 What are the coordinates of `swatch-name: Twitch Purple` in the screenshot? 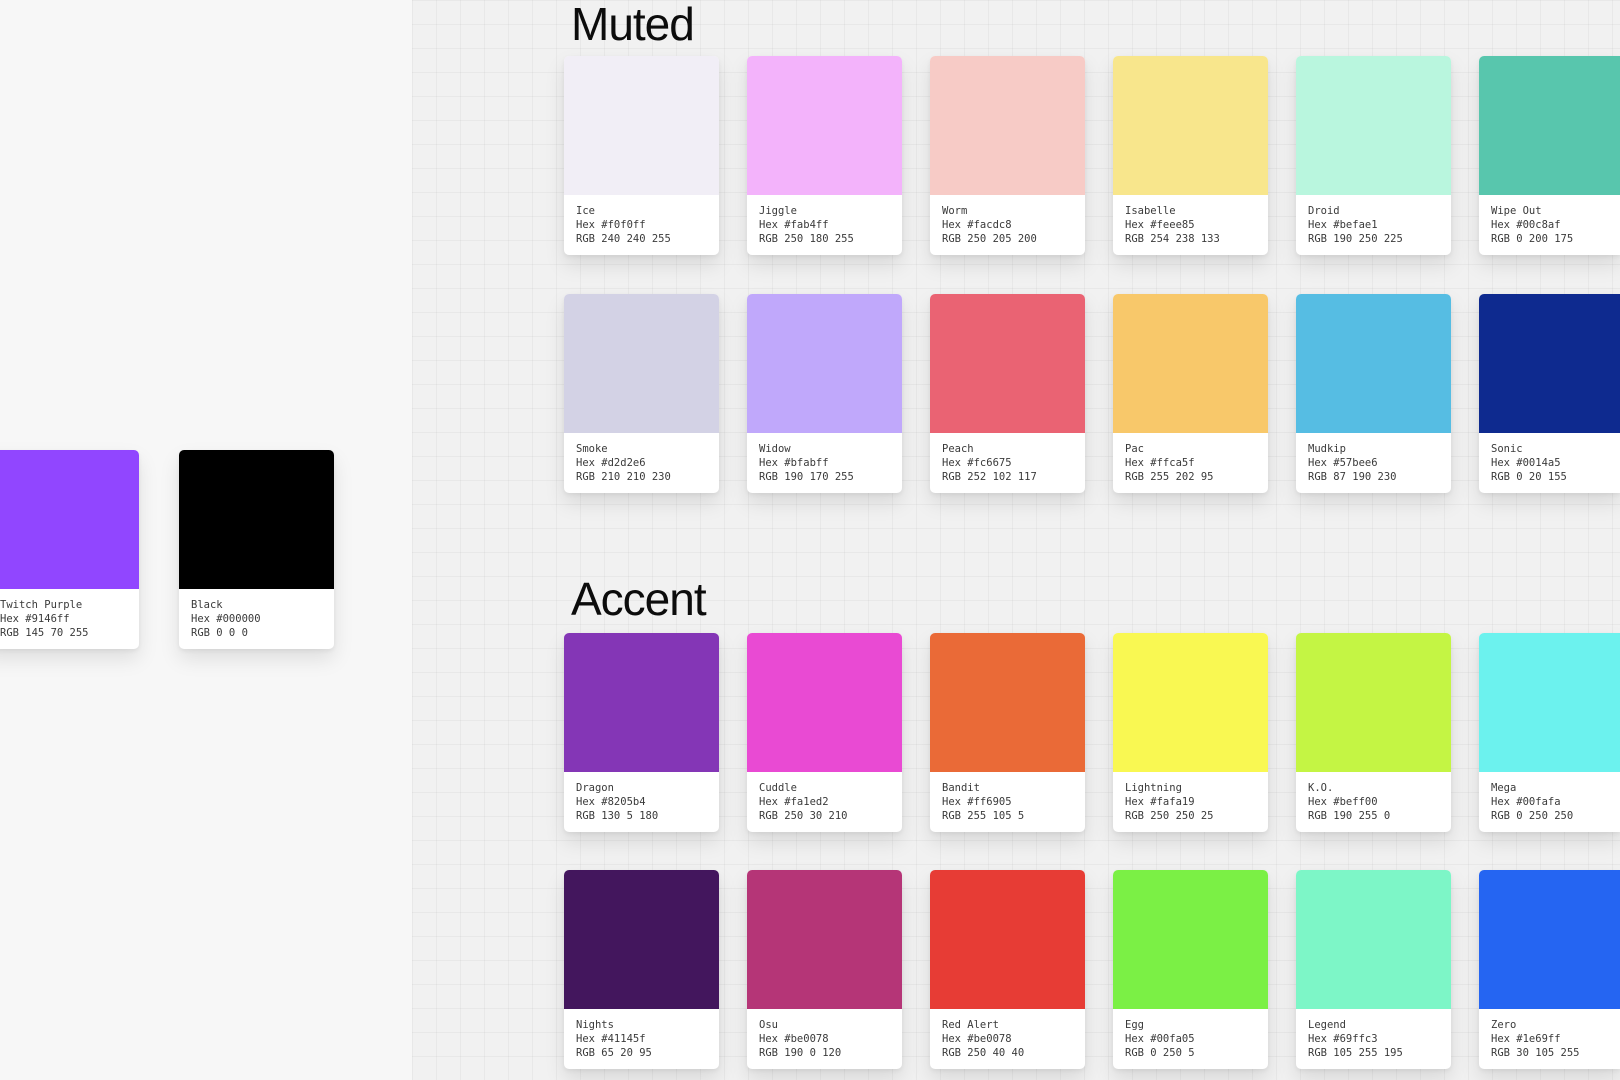 It's located at (41, 605).